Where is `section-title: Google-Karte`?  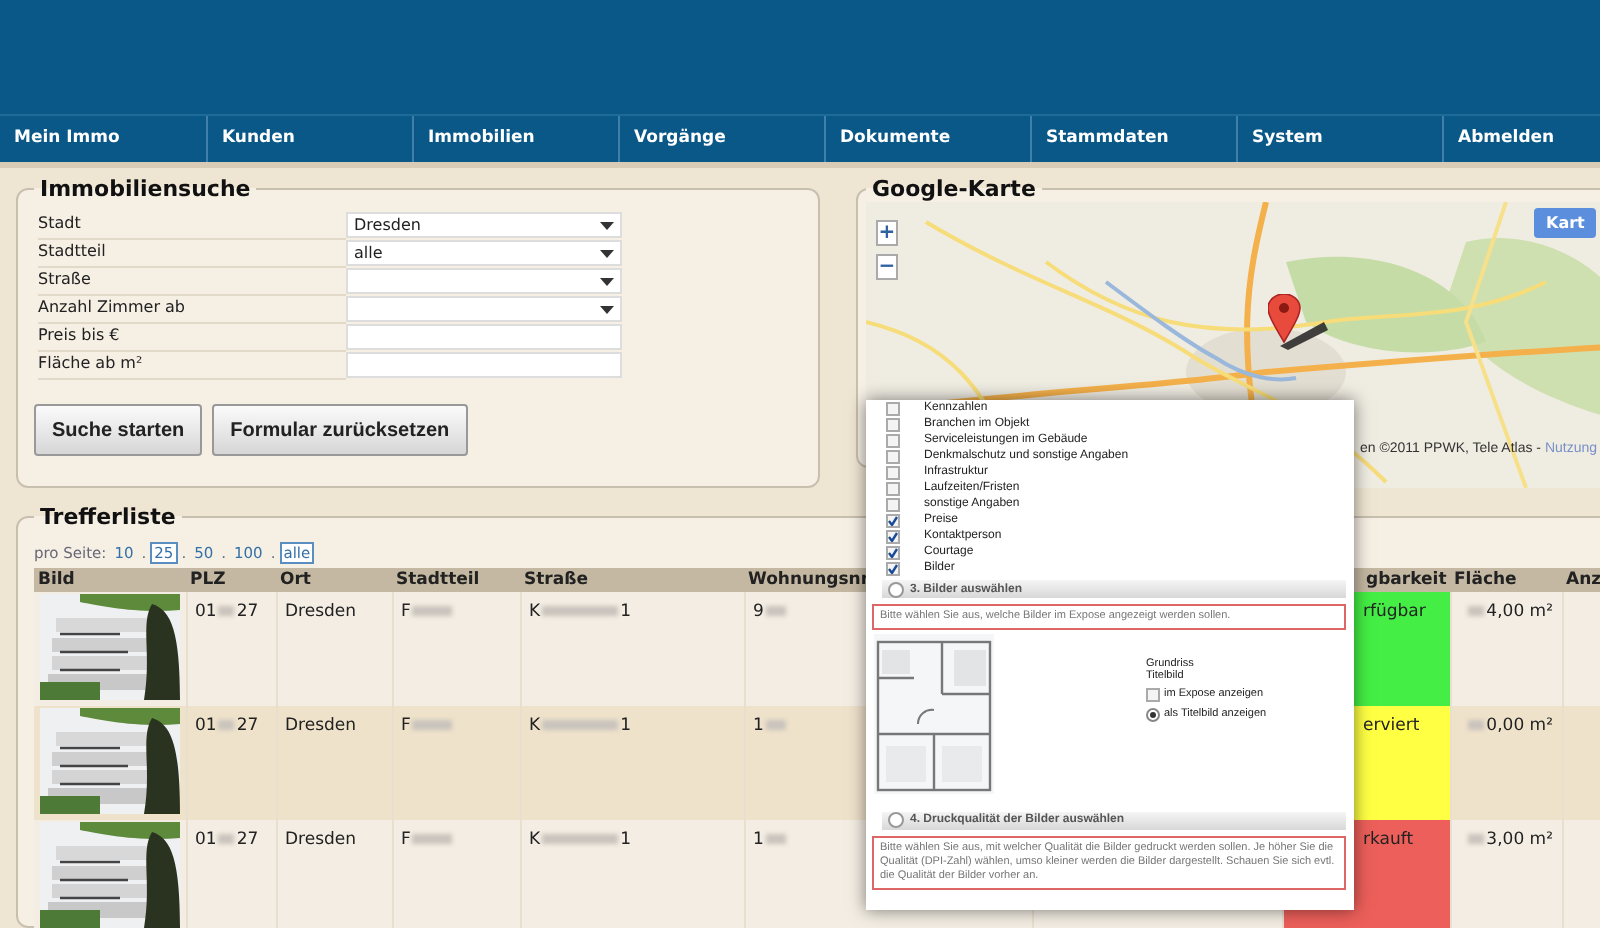
section-title: Google-Karte is located at coordinates (954, 189).